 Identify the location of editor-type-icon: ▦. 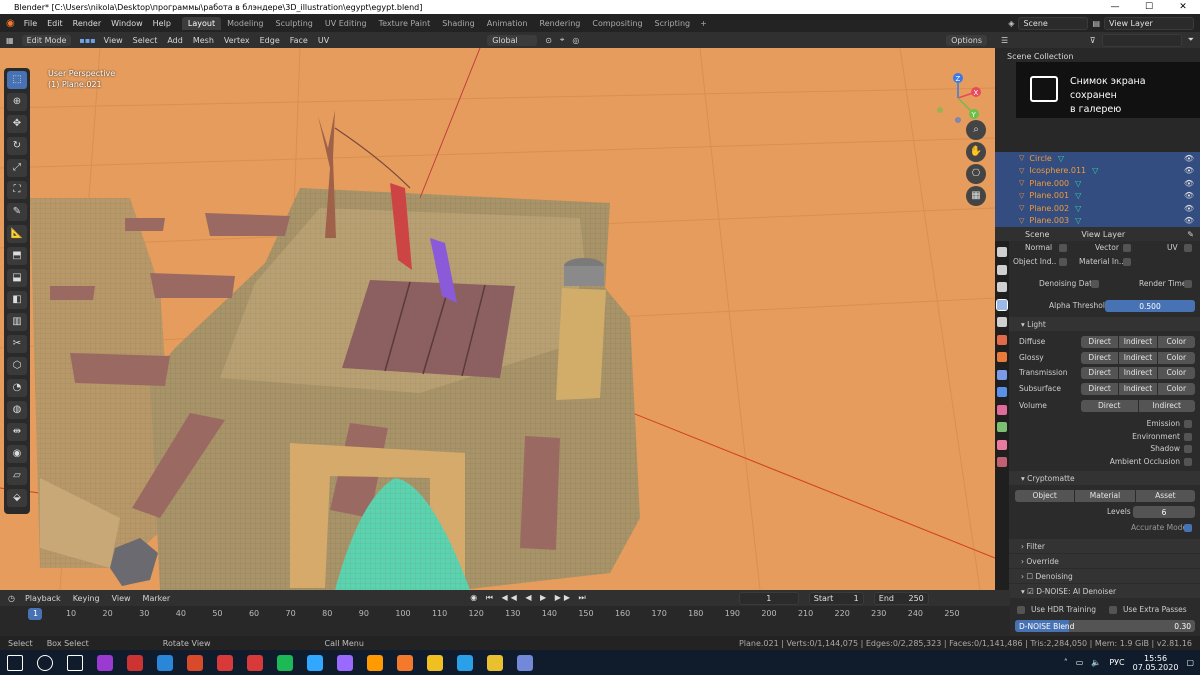
(10, 40).